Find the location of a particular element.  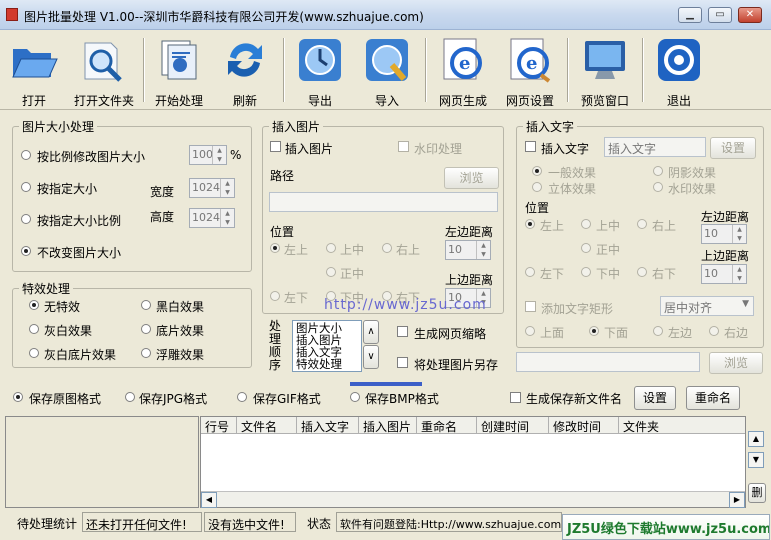

image-left-dist-spinner: 10 ▲ ▼ is located at coordinates (468, 250).